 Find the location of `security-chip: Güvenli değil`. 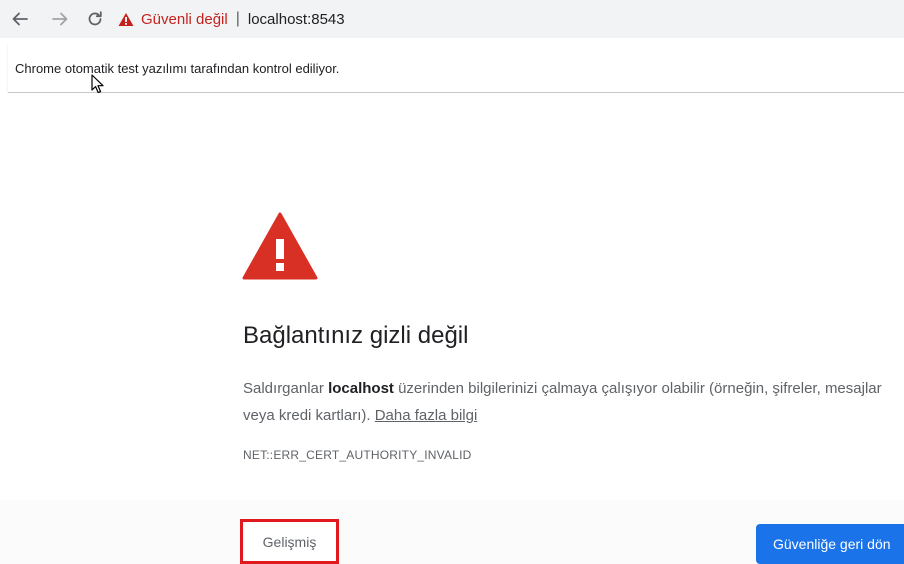

security-chip: Güvenli değil is located at coordinates (173, 19).